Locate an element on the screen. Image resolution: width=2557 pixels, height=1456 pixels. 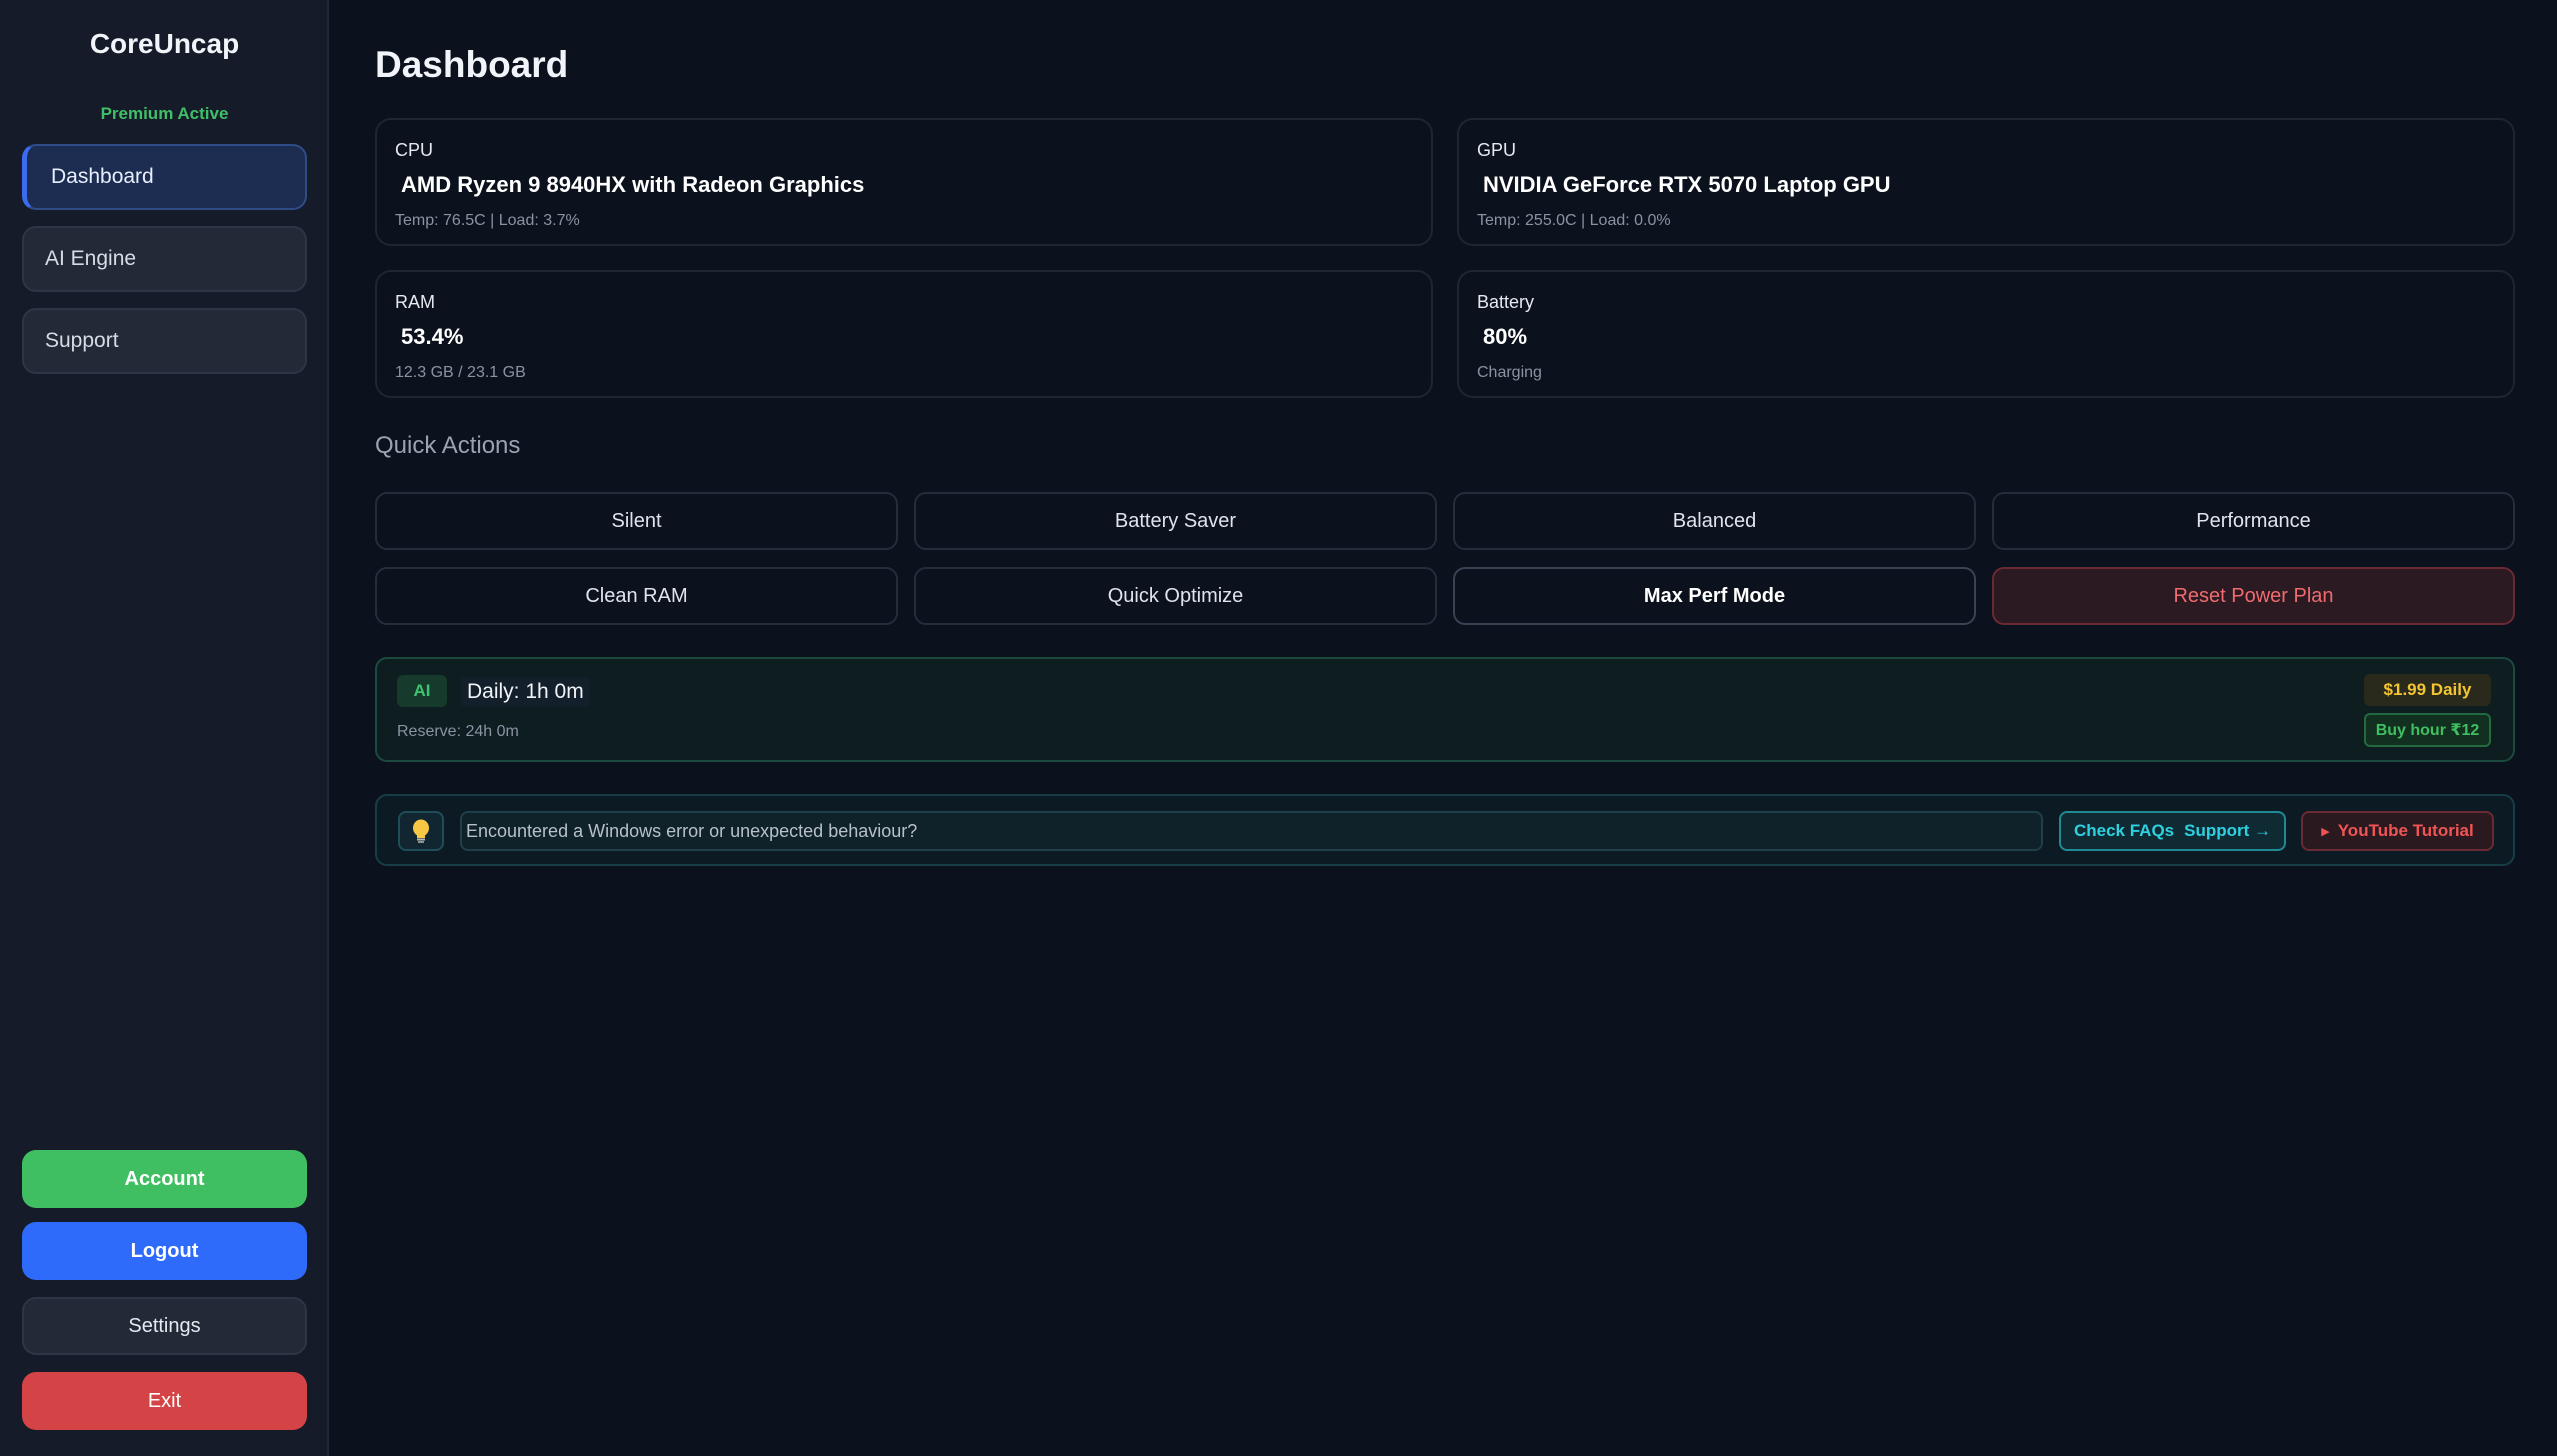
gpu-stats: Temp: 255.0C | Load: 0.0% is located at coordinates (1574, 220).